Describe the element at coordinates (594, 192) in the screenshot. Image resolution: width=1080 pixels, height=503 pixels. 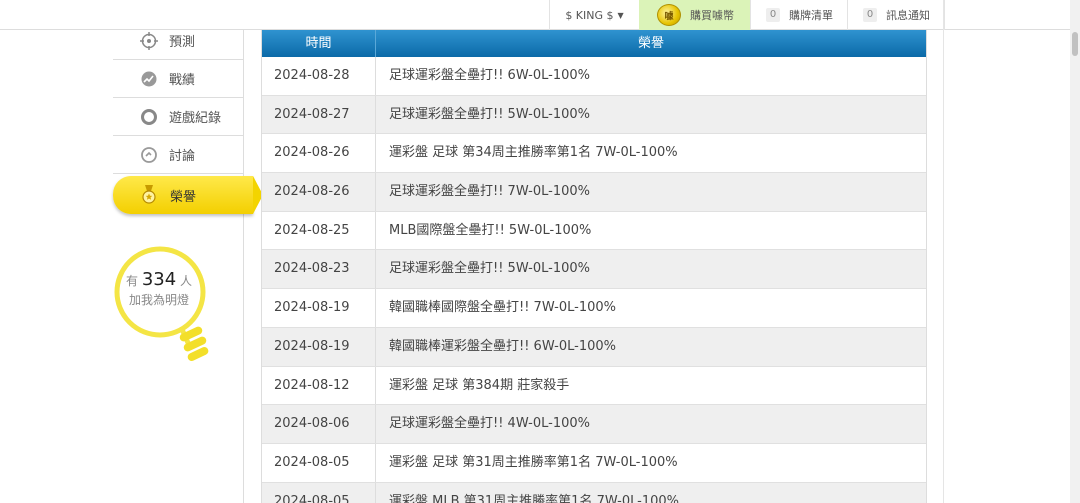
I see `table-row: 2024-08-26 足球運彩盤全壘打!! 7W-0L-100%` at that location.